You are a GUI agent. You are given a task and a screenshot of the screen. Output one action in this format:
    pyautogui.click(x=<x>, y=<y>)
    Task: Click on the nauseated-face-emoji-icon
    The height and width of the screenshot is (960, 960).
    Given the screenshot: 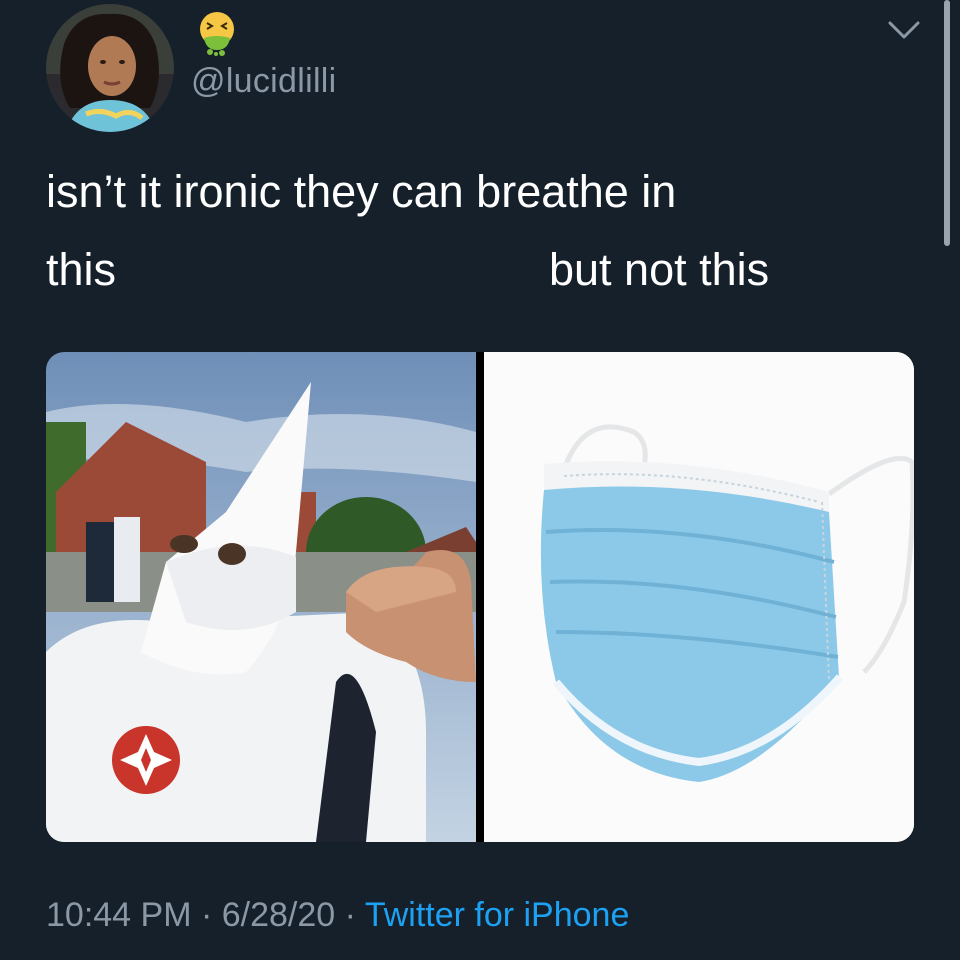 What is the action you would take?
    pyautogui.click(x=217, y=33)
    